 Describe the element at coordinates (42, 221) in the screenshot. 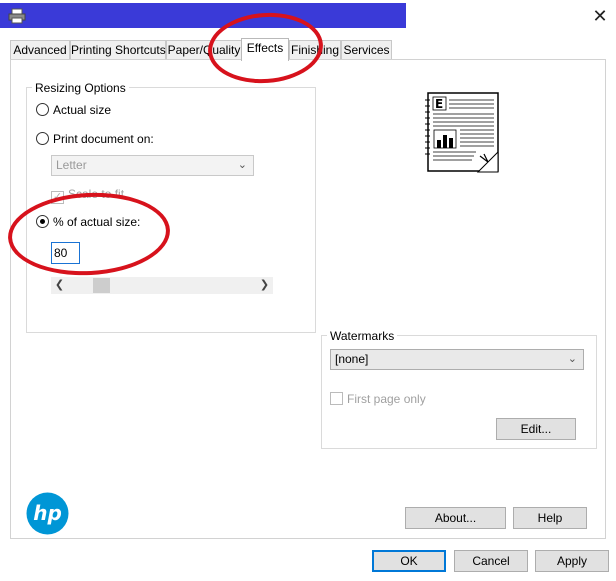

I see `percent-actual-size-radio` at that location.